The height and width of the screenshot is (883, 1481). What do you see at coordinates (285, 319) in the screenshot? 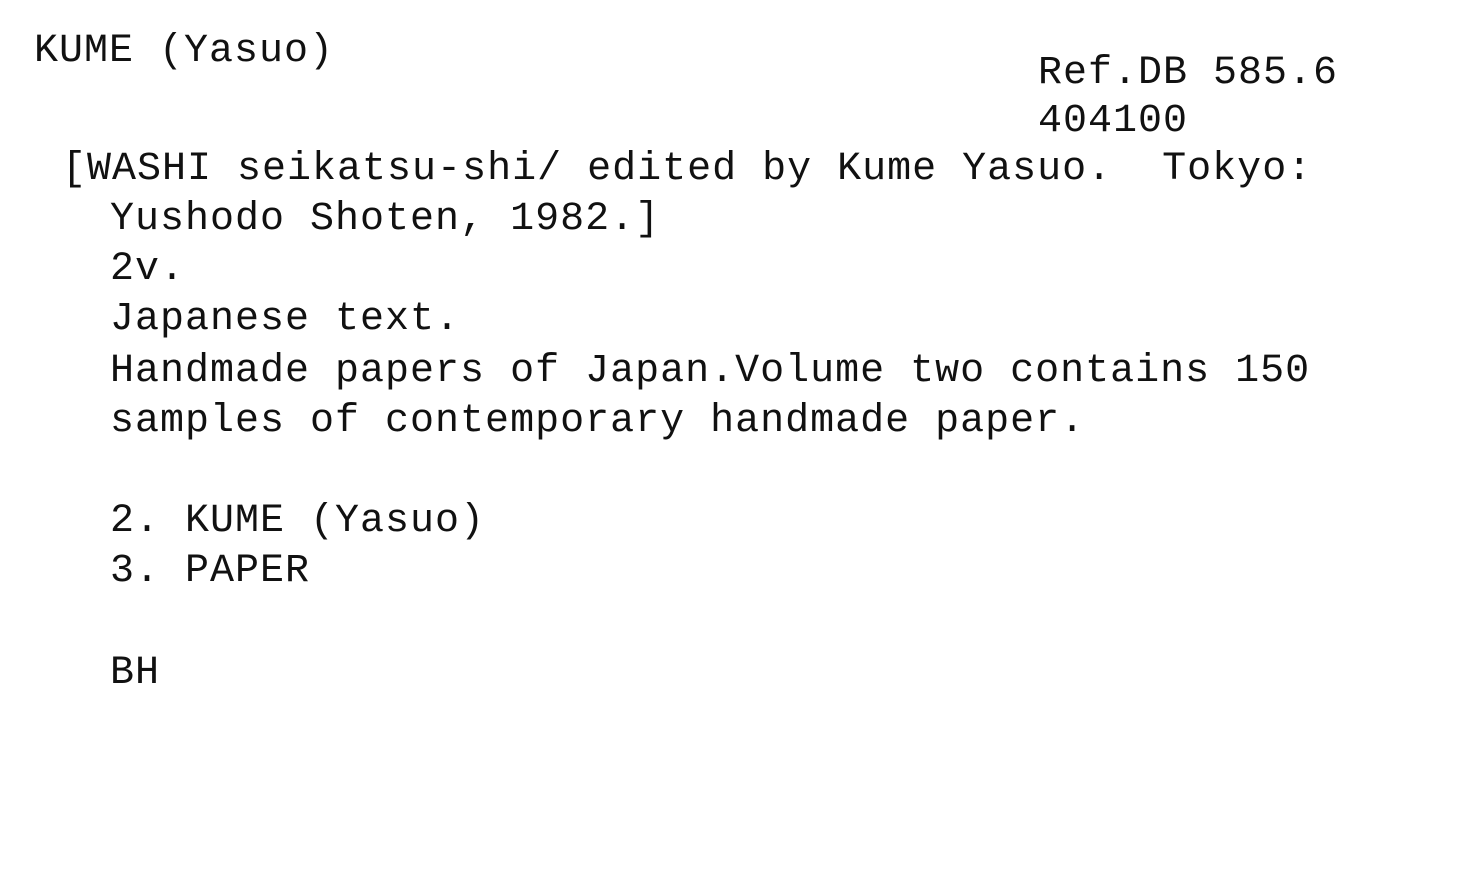
I see `language-note: Japanese text.` at bounding box center [285, 319].